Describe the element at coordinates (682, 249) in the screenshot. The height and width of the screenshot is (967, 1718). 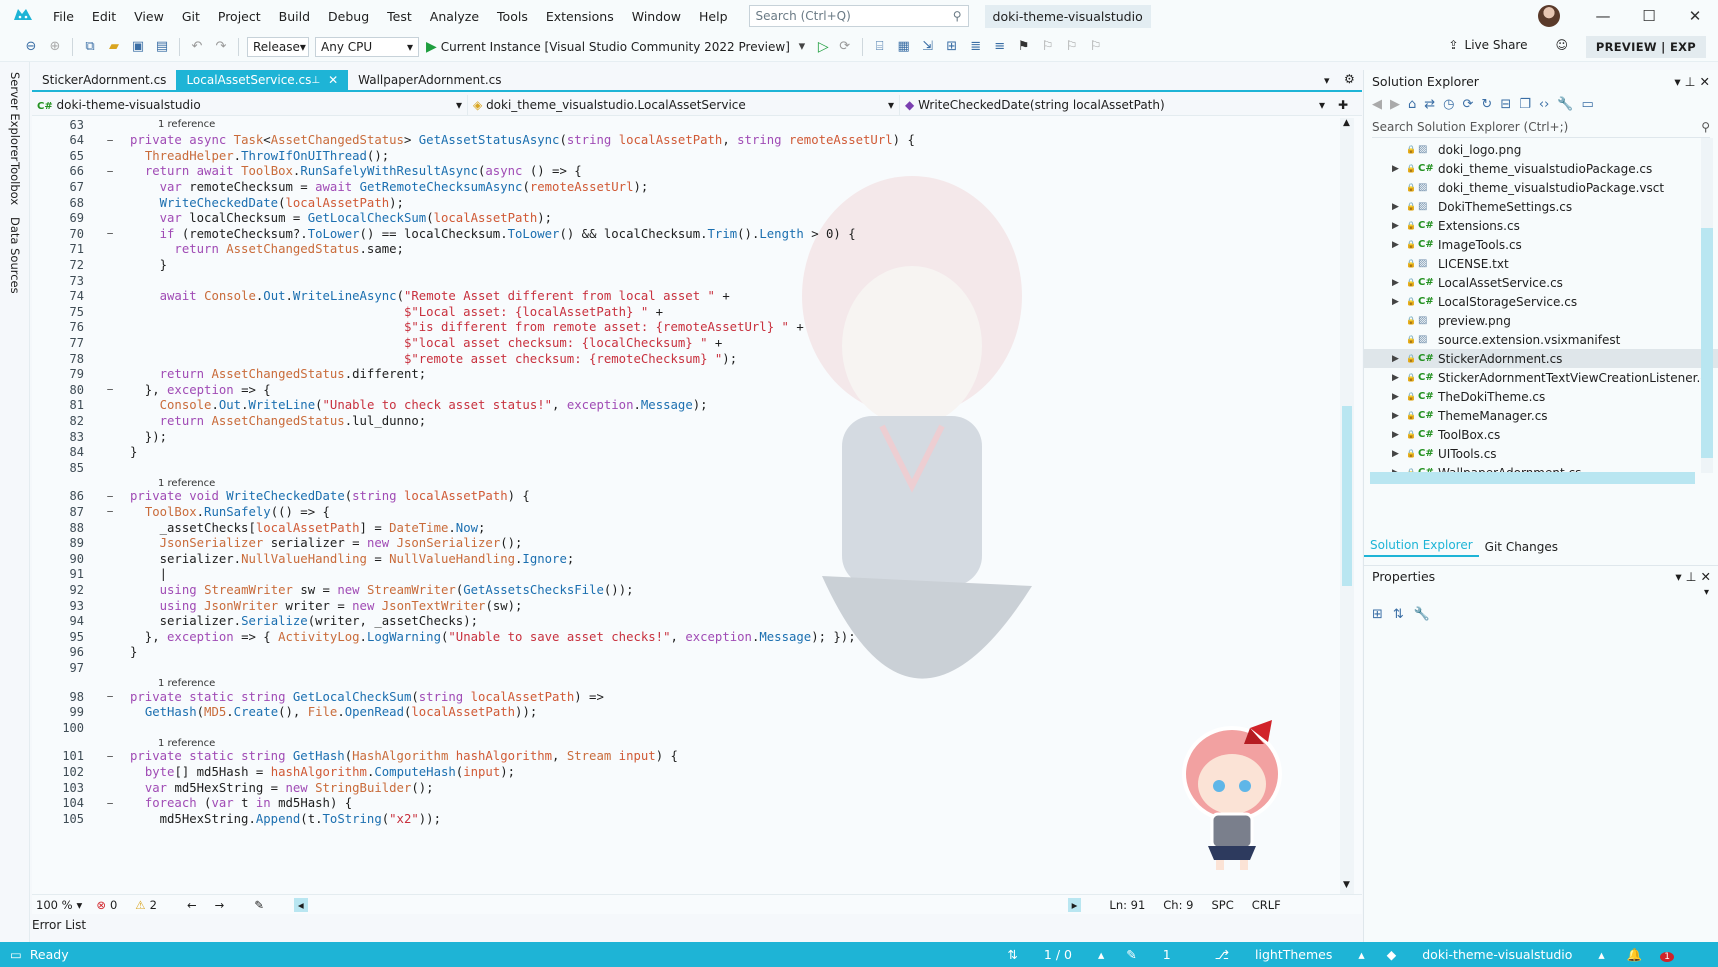
I see `code-line: 71 return AssetChangedStatus.same;` at that location.